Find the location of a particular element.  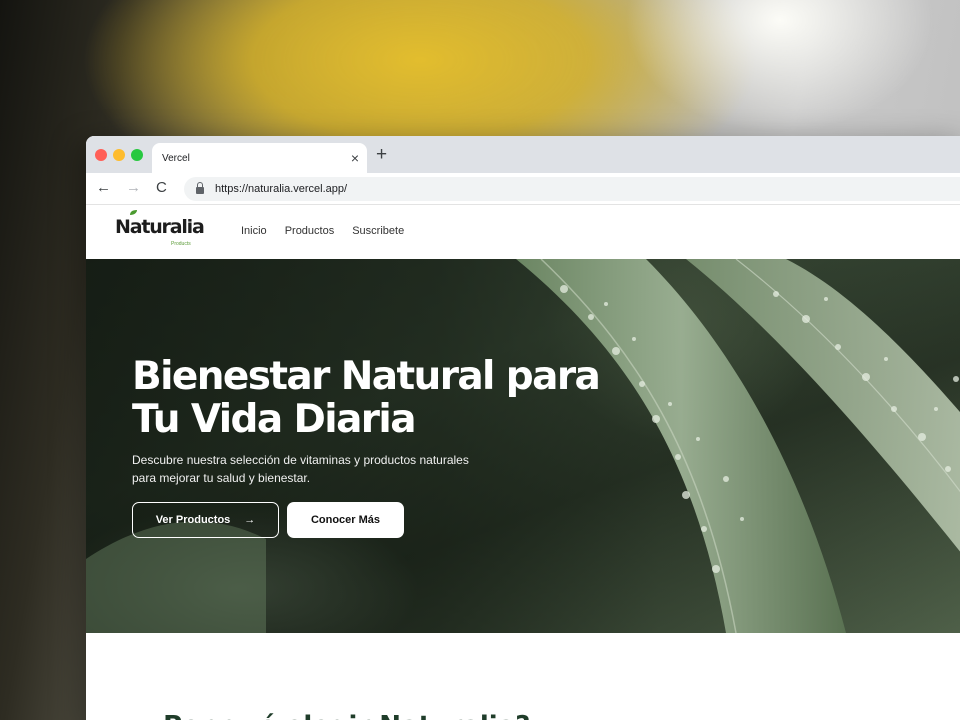

nav-link-inicio: Inicio is located at coordinates (254, 231).